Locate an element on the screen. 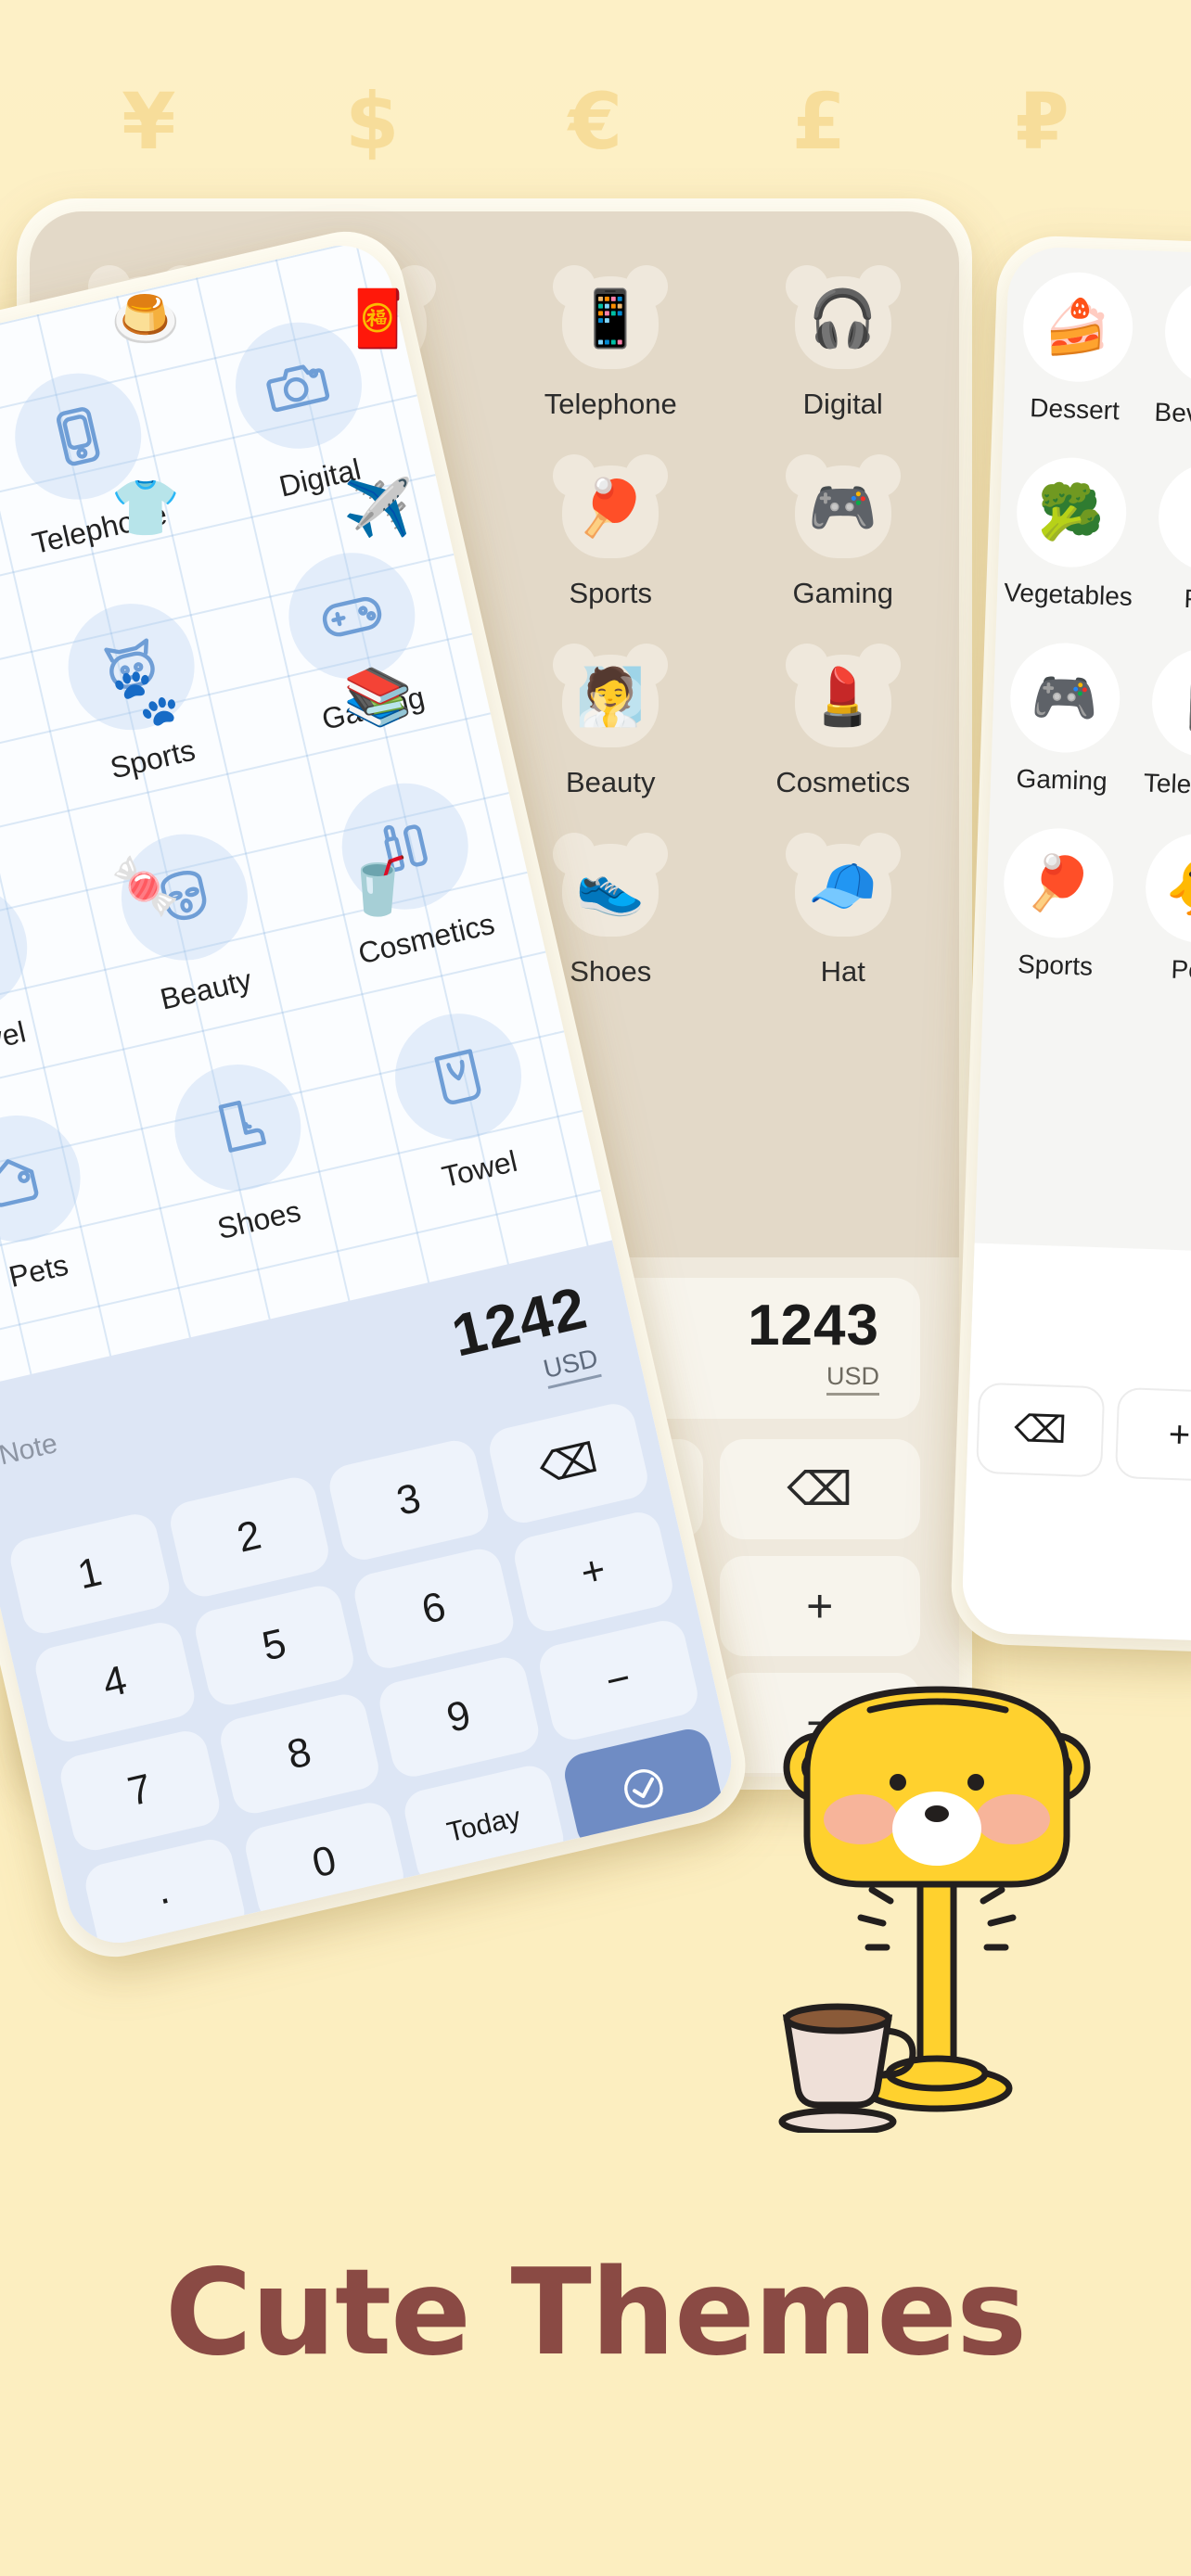 The image size is (1191, 2576). category-label: Digital is located at coordinates (842, 404).